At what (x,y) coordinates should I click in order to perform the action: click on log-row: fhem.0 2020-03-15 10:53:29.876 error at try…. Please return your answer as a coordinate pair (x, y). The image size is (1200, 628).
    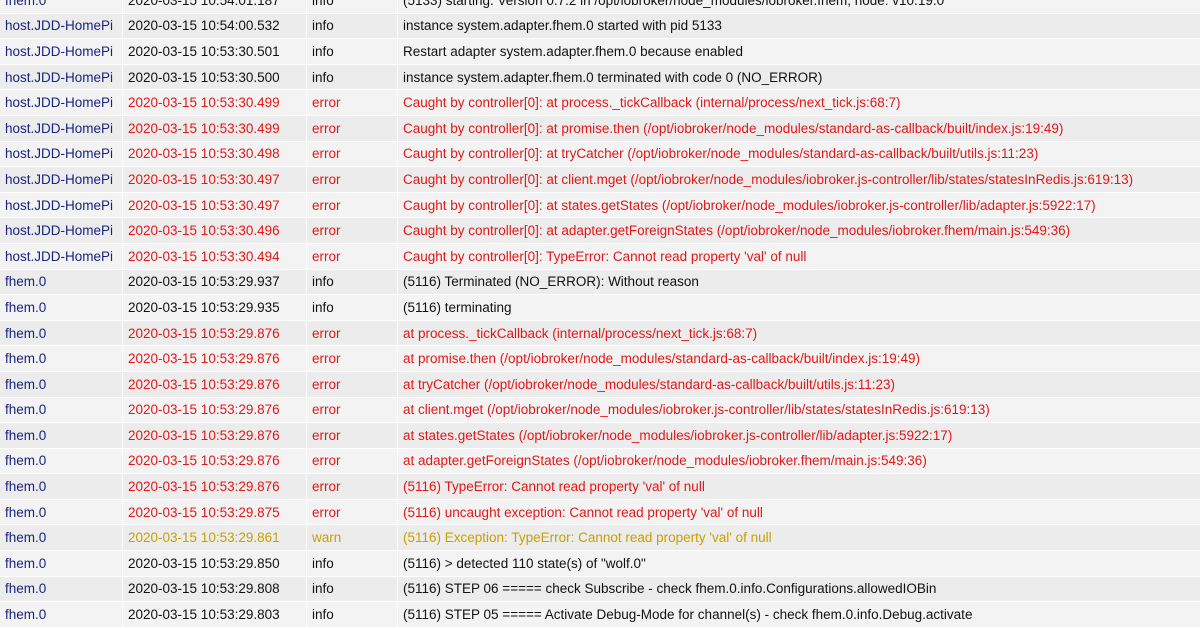
    Looking at the image, I should click on (600, 384).